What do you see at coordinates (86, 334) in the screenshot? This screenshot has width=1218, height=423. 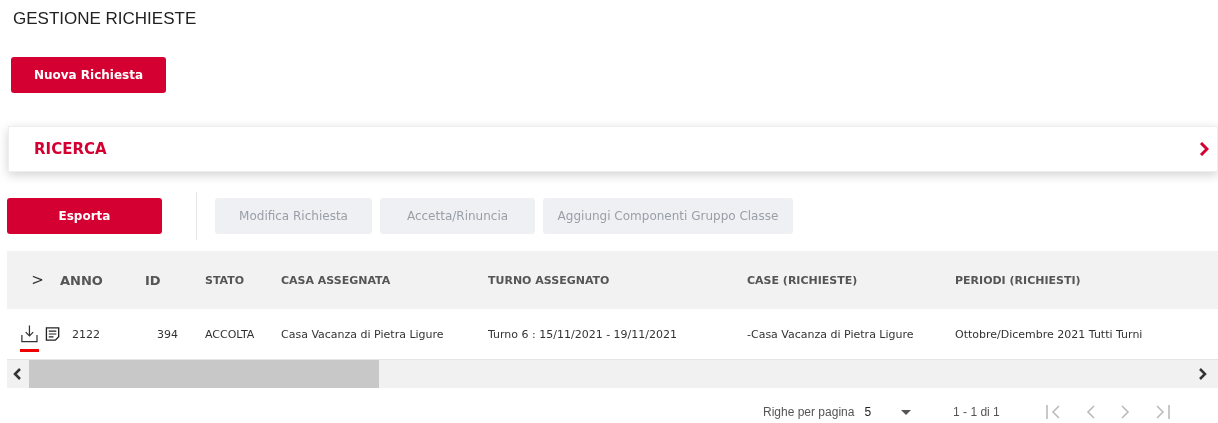 I see `table-cell-text: 2122` at bounding box center [86, 334].